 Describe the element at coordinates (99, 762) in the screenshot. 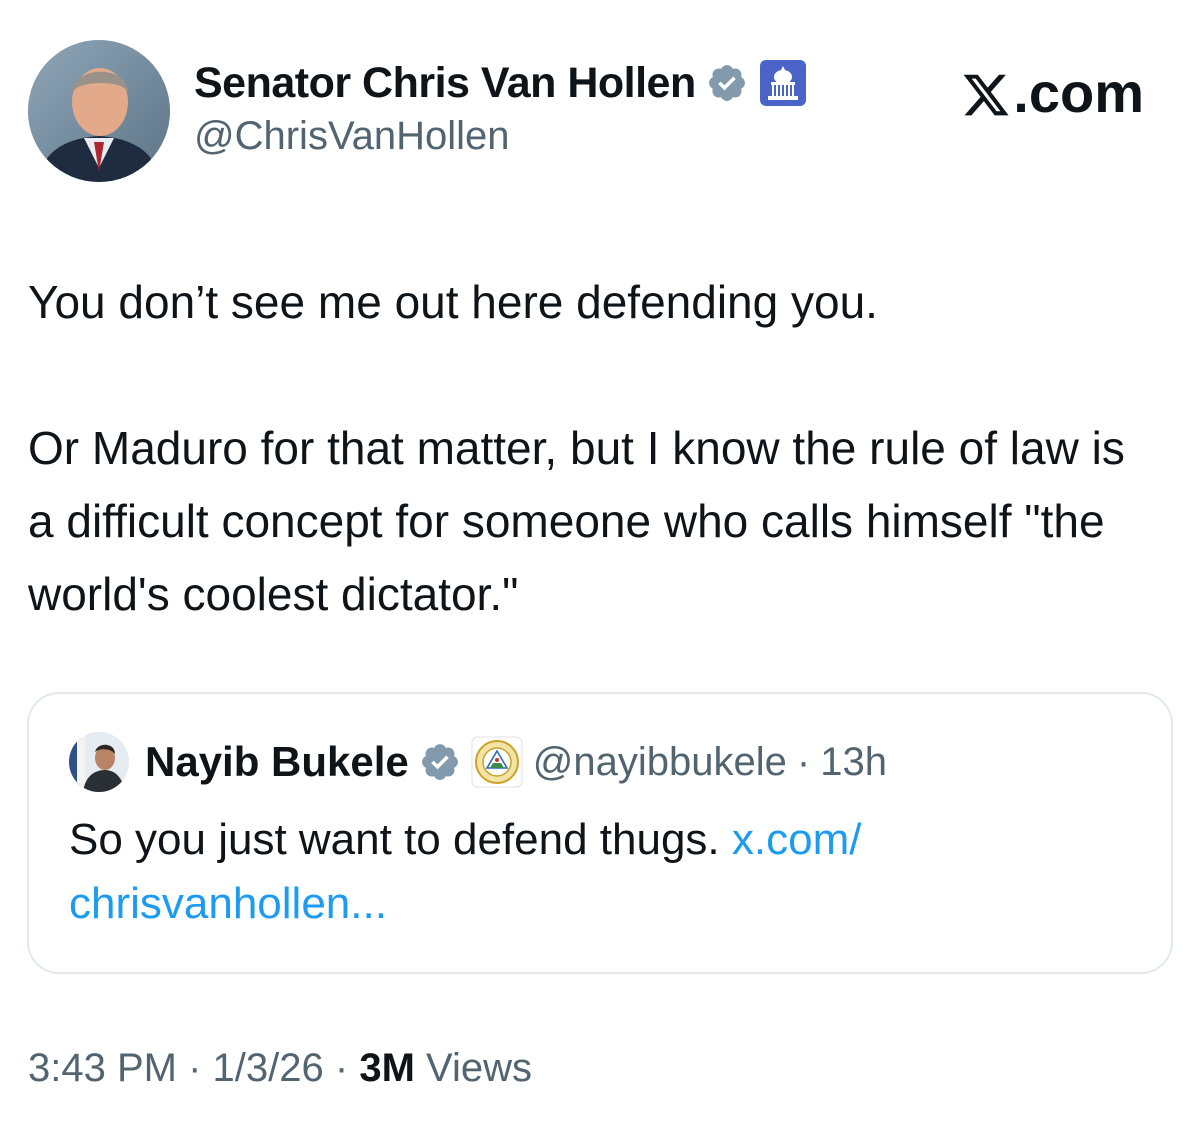

I see `quoted-author-avatar` at that location.